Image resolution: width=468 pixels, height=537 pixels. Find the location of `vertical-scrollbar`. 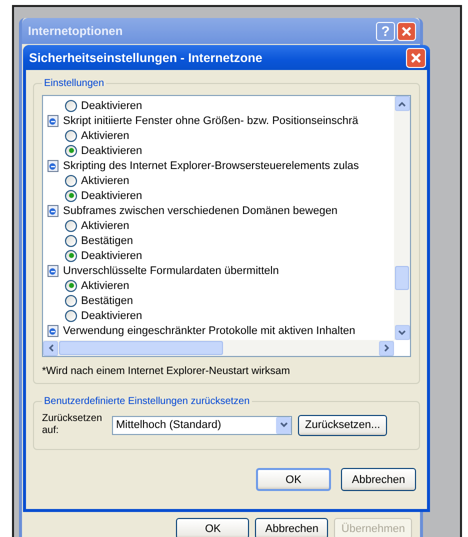

vertical-scrollbar is located at coordinates (402, 218).